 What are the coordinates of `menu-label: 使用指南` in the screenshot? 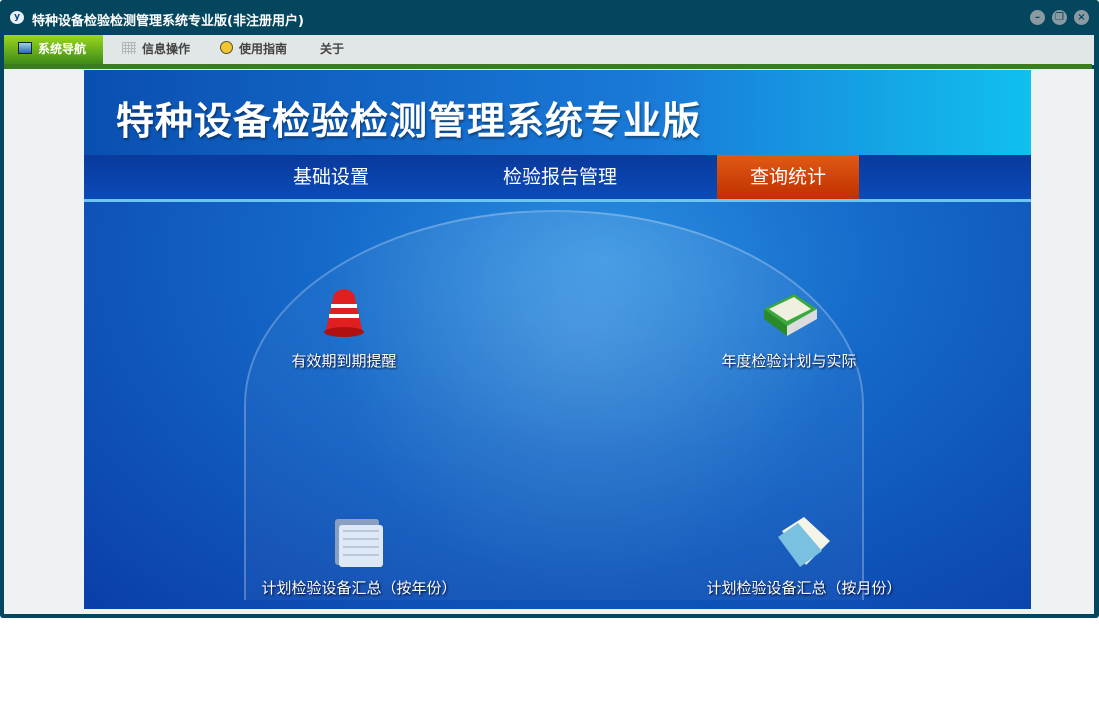 It's located at (263, 49).